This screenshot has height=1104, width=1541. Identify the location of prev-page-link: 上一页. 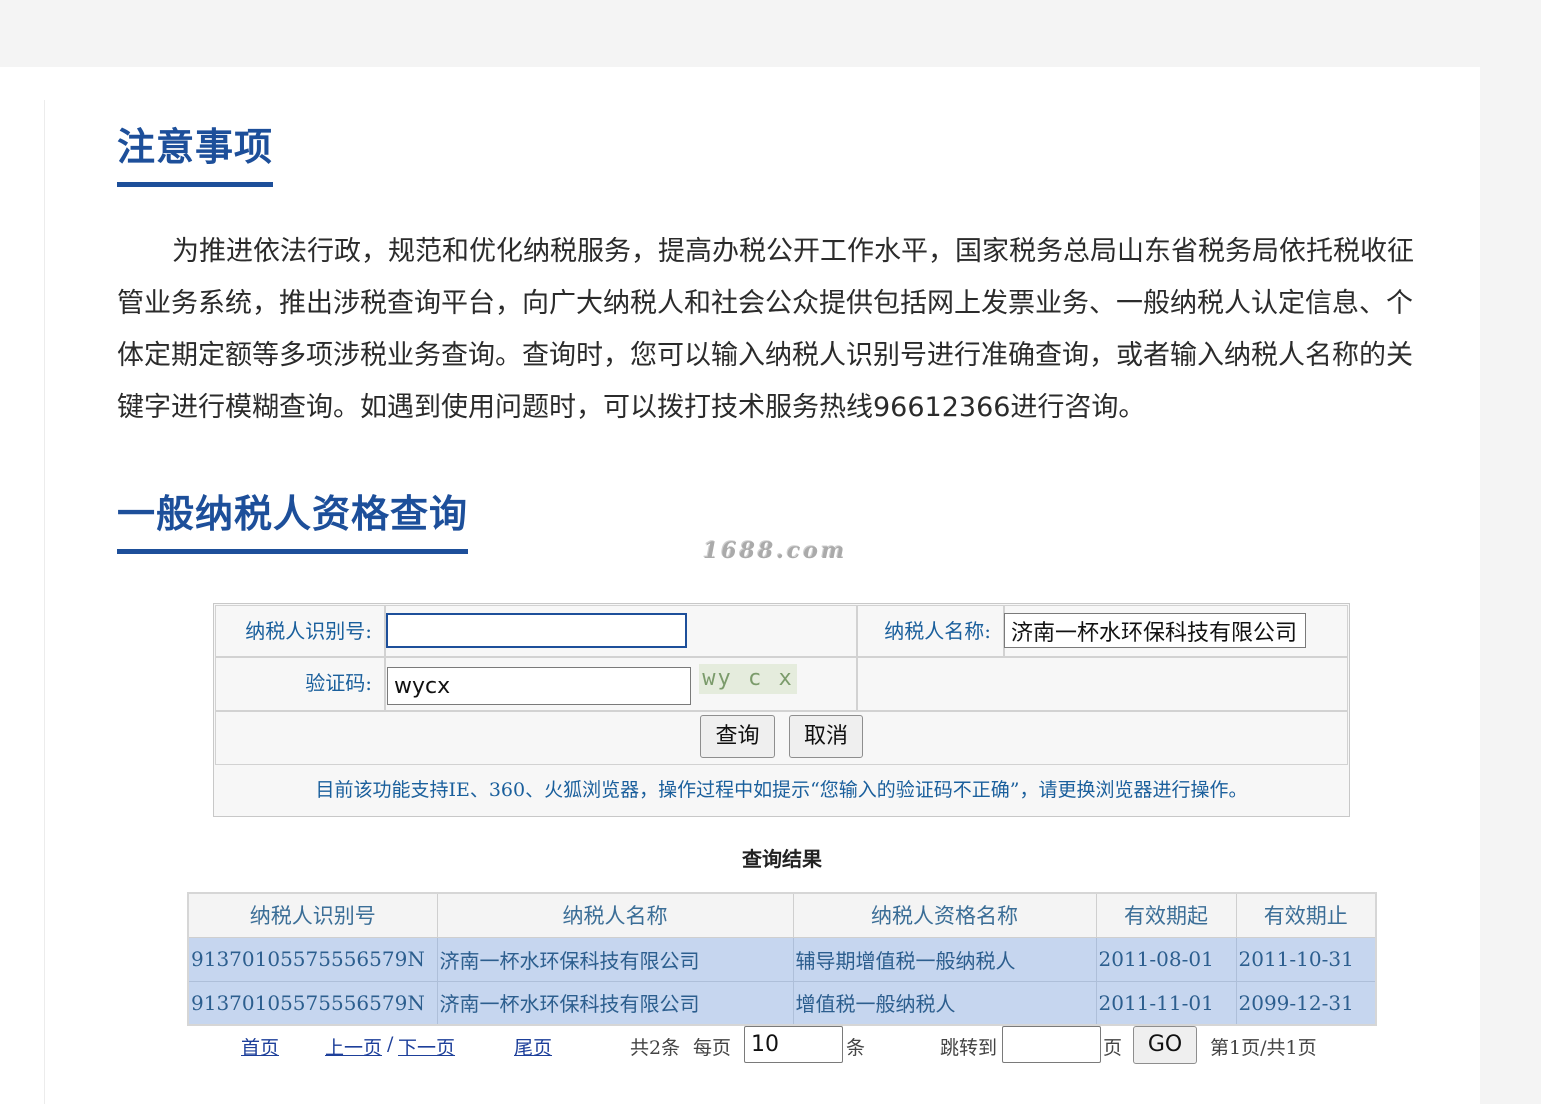
(353, 1046).